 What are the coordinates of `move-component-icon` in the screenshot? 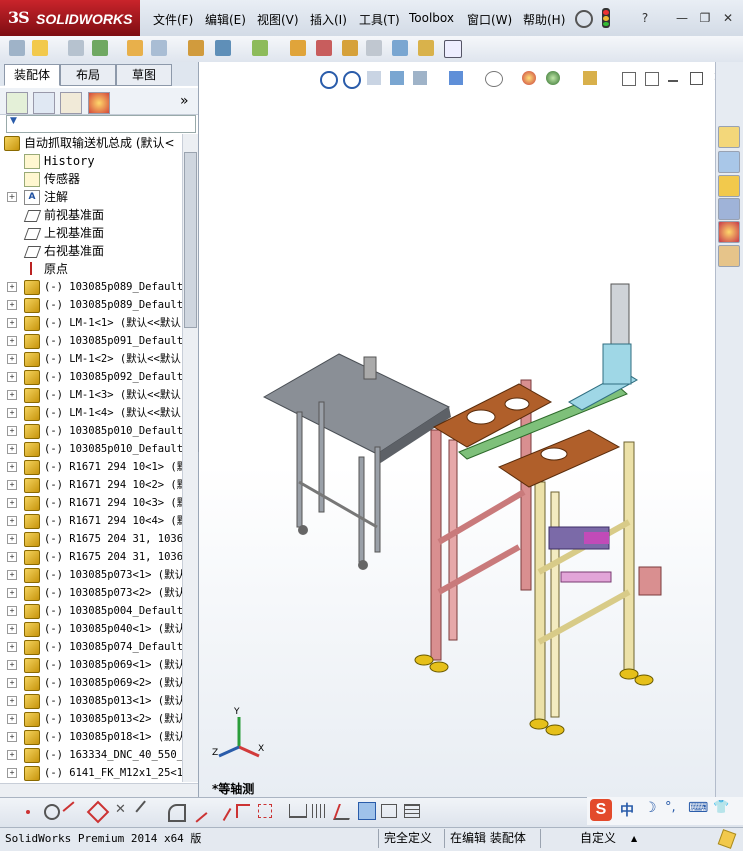 It's located at (196, 48).